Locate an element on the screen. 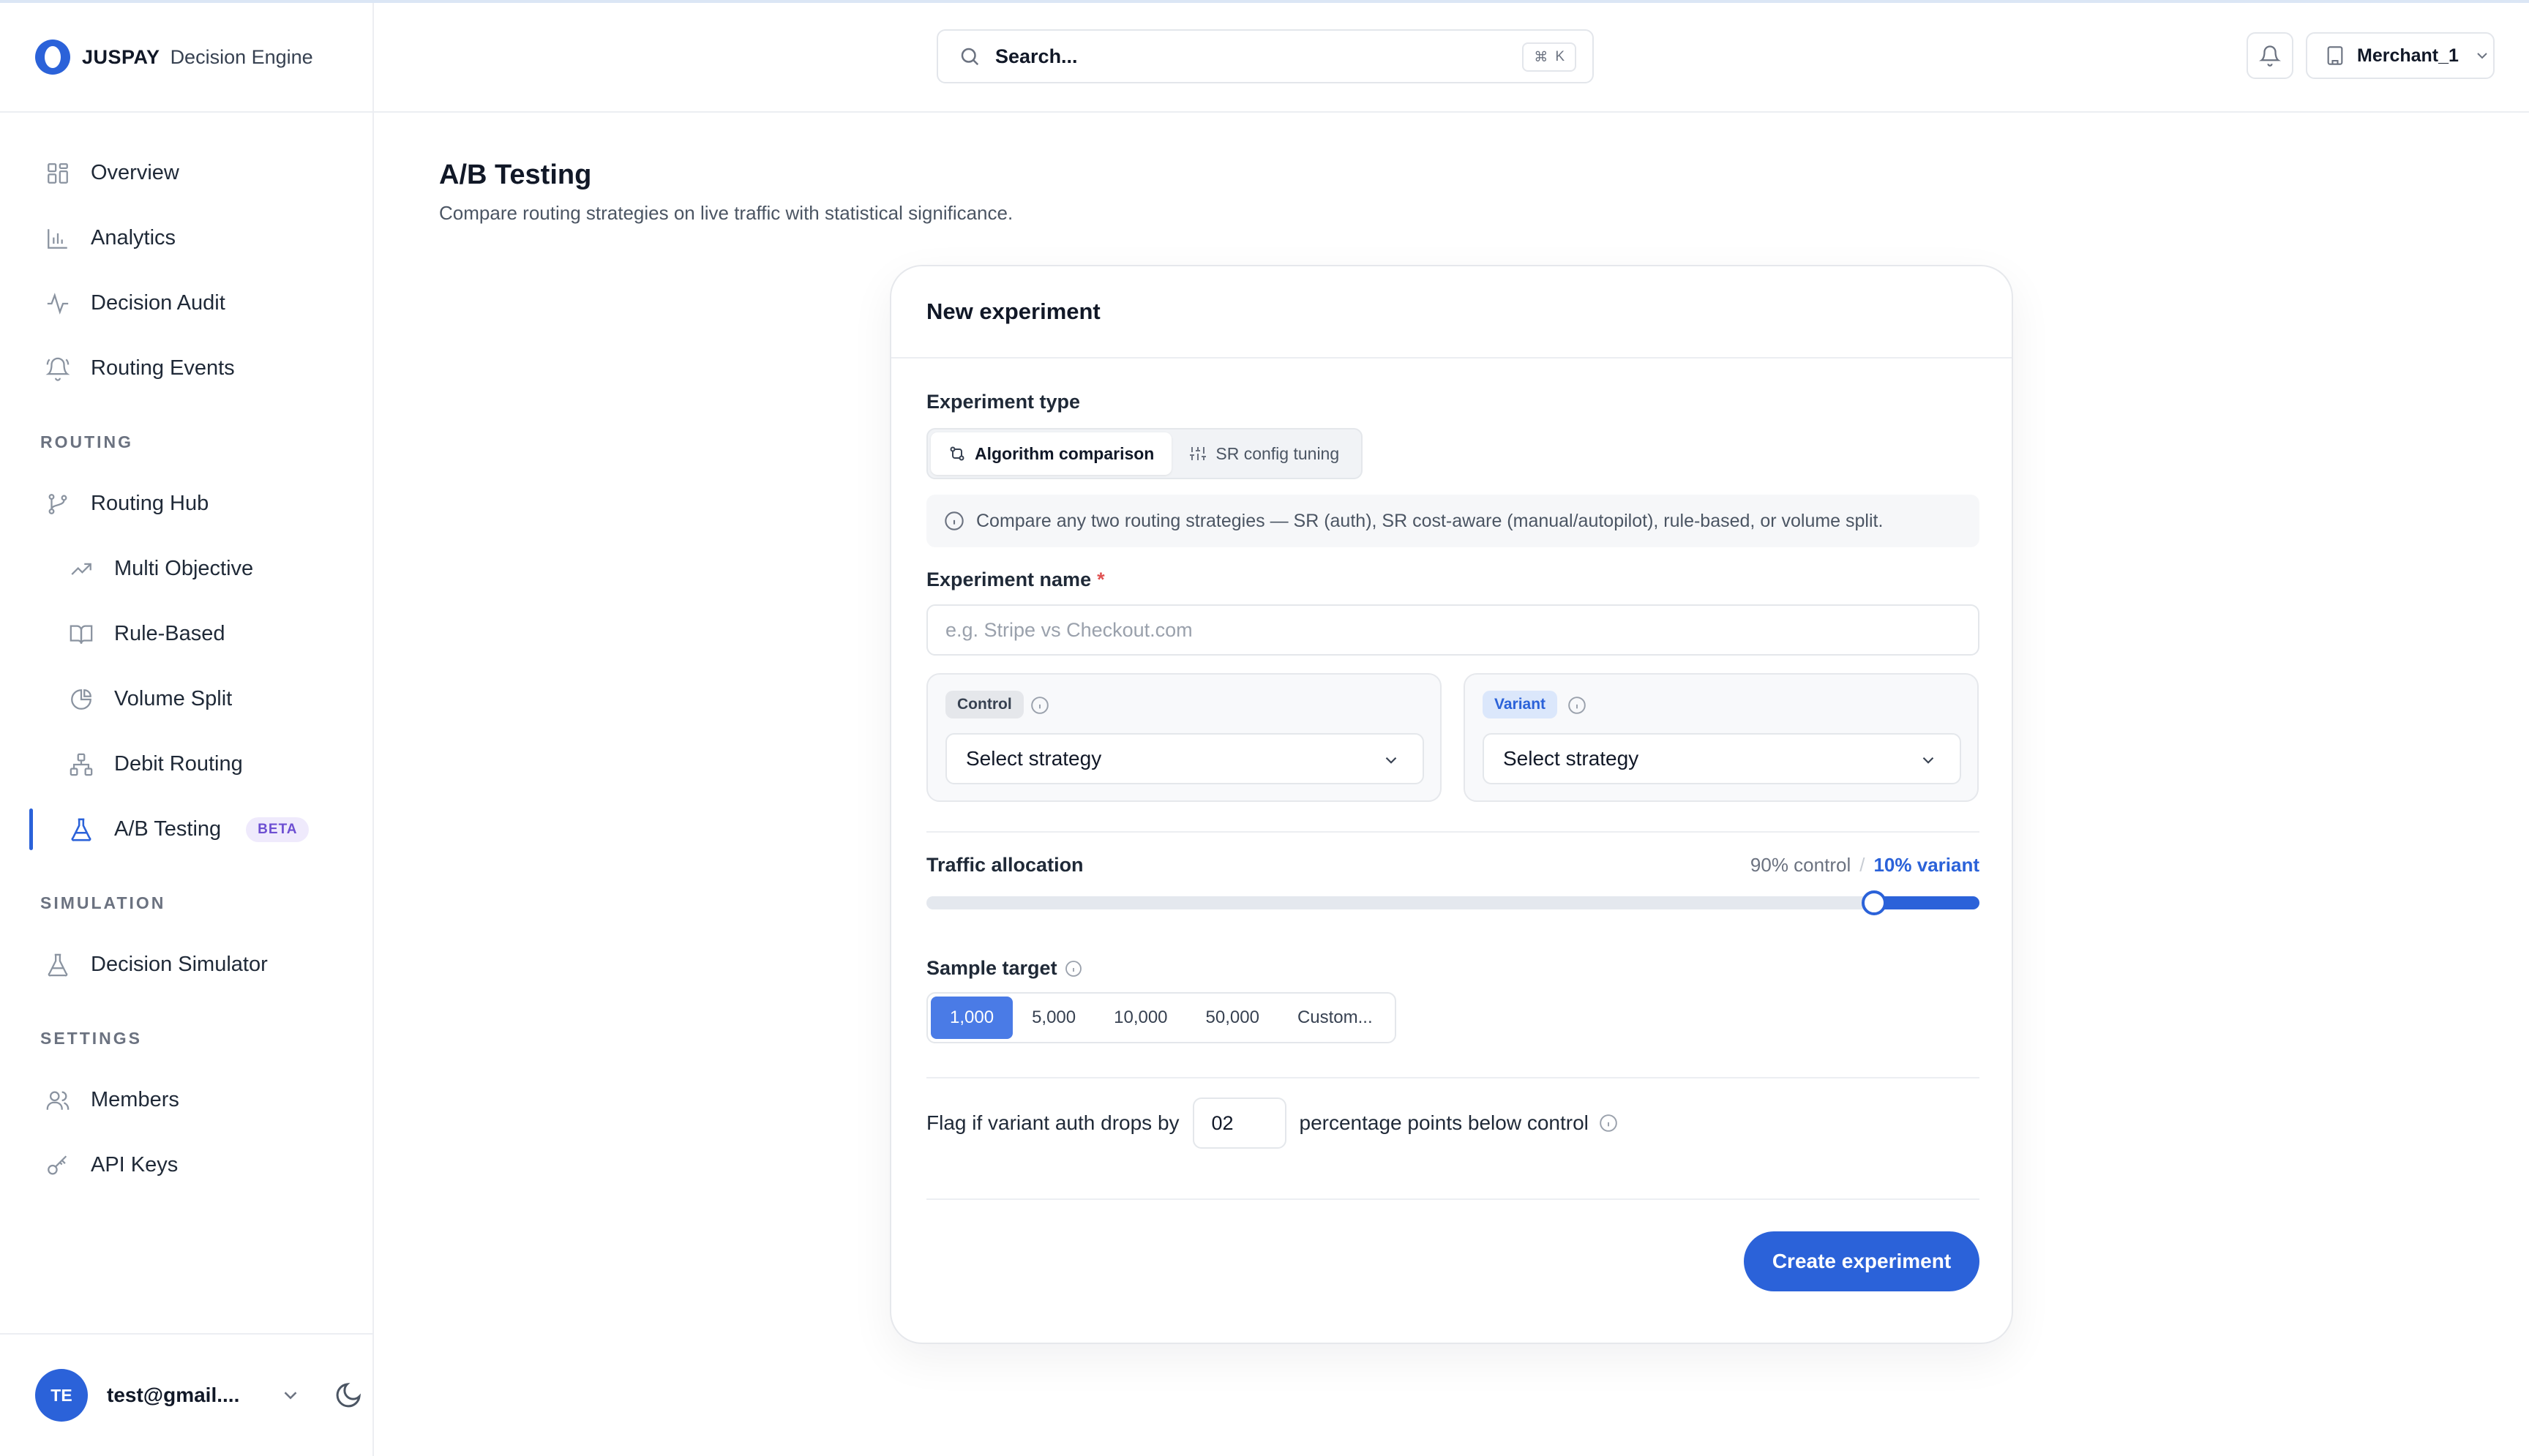  sidebar-item-label: Routing Hub is located at coordinates (150, 503).